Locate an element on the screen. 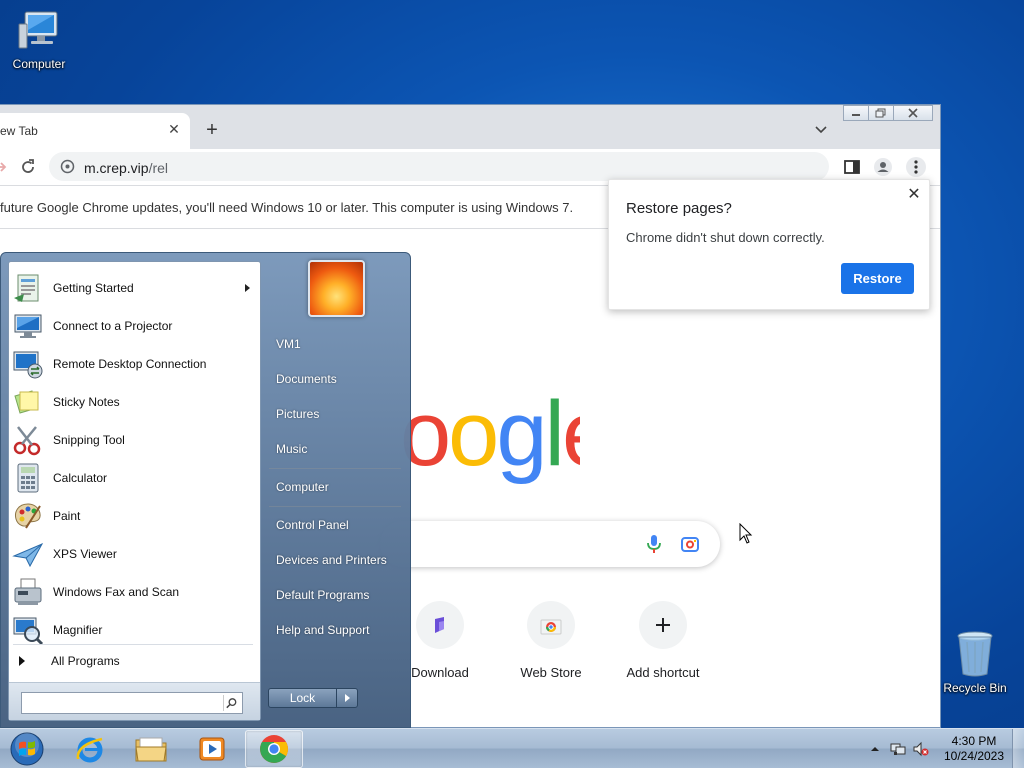  taskbar-internet-explorer is located at coordinates (90, 749).